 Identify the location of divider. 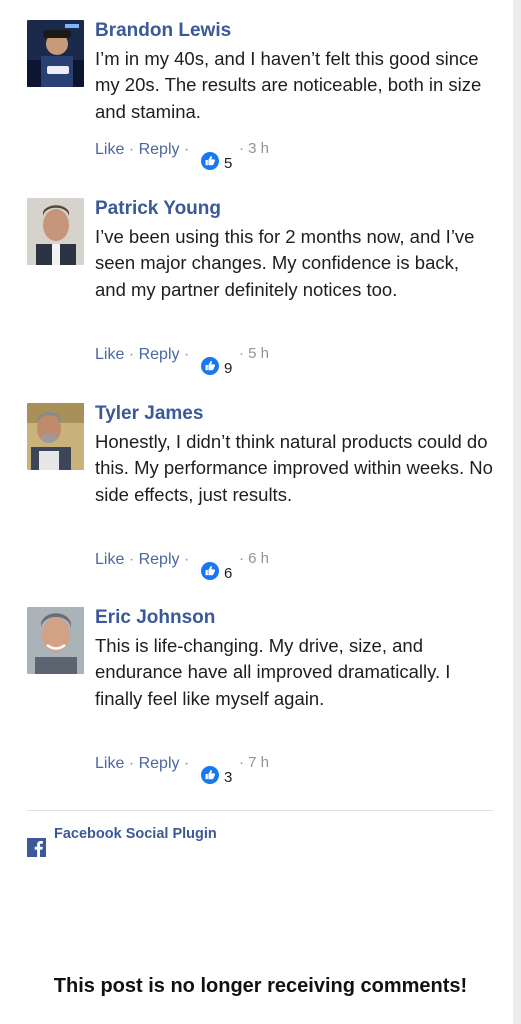
(260, 810).